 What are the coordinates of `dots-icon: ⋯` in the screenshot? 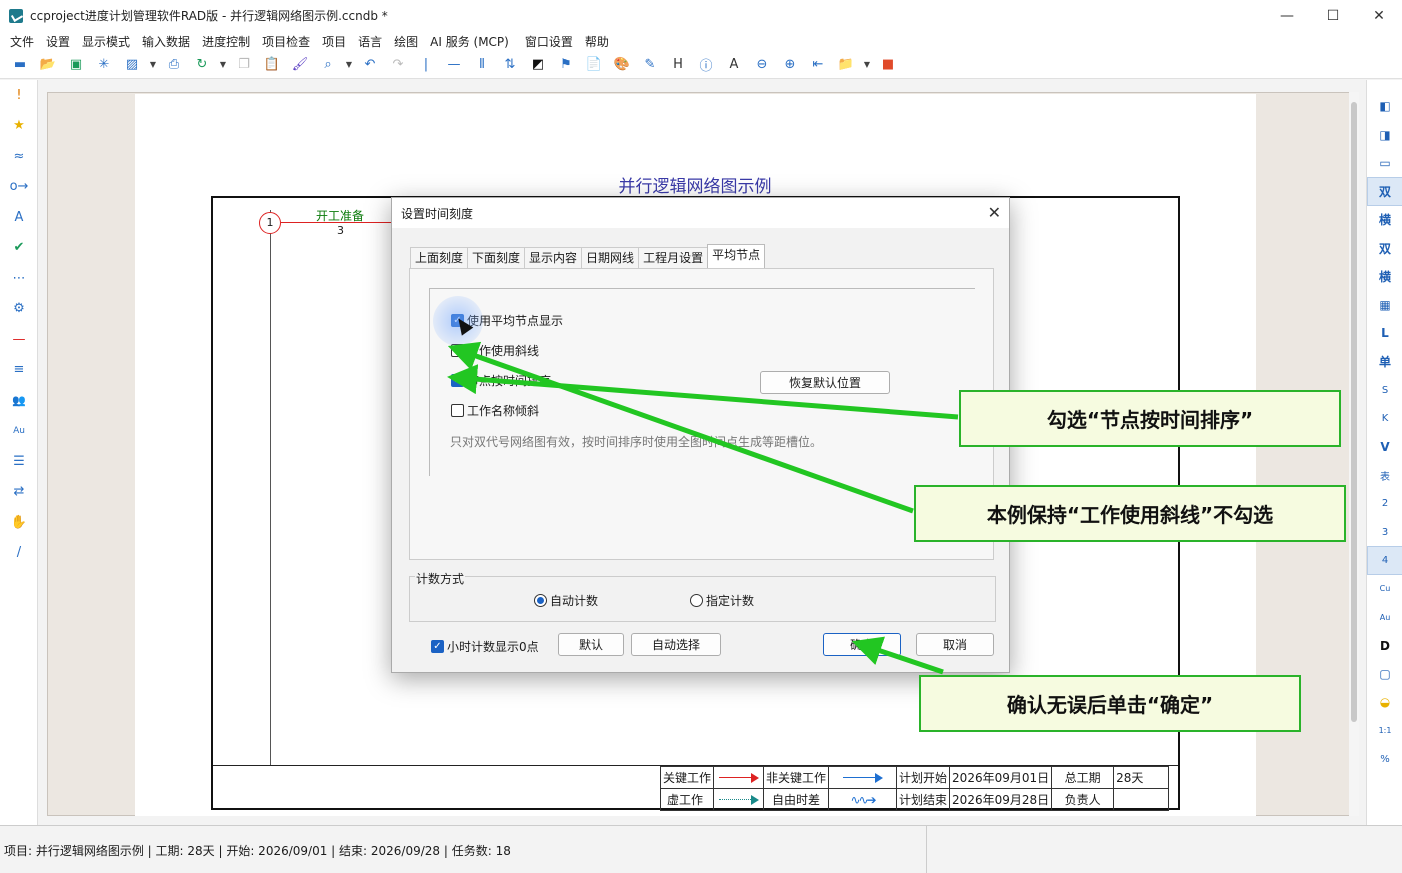 It's located at (19, 278).